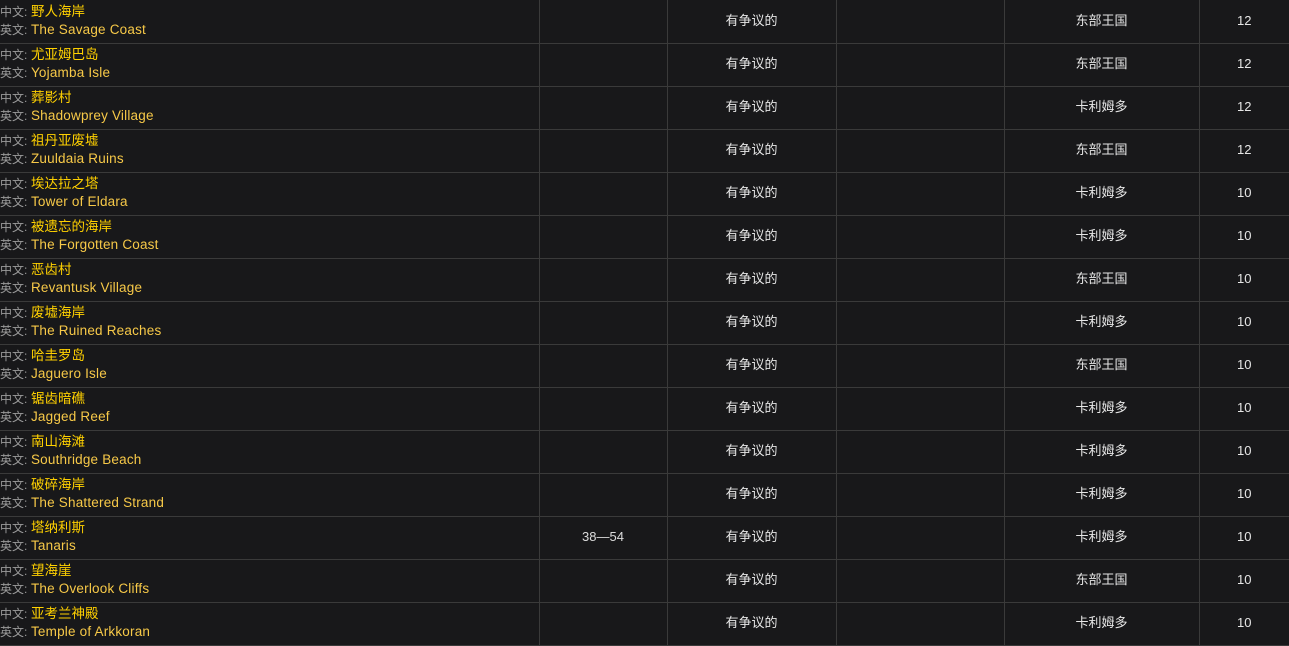  I want to click on zone-name-zh: 恶齿村, so click(51, 269).